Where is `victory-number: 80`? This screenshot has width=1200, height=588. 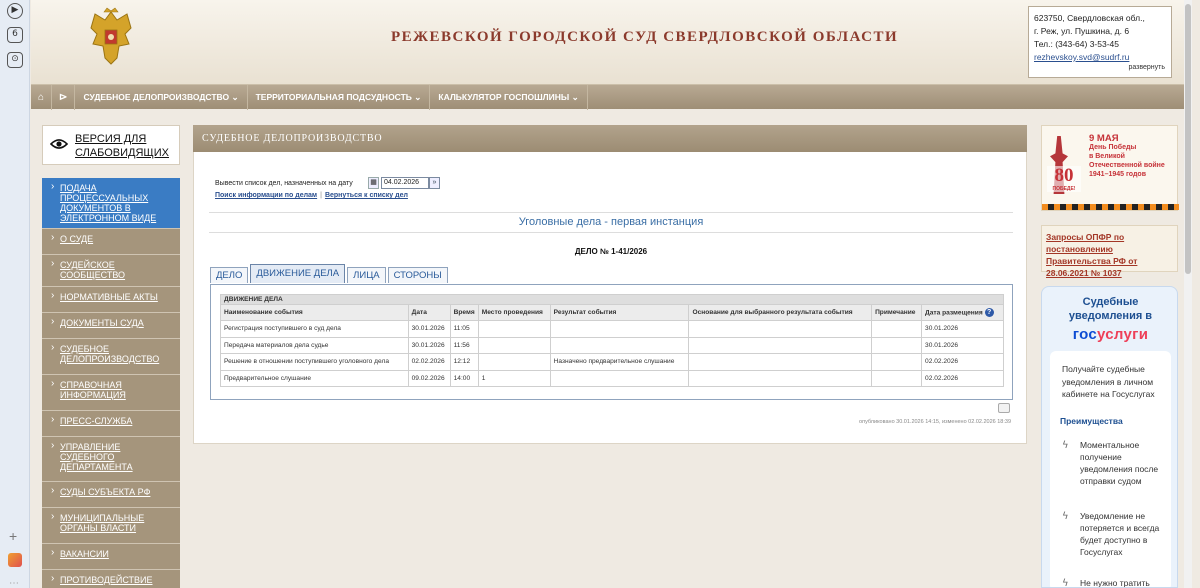
victory-number: 80 is located at coordinates (1064, 175).